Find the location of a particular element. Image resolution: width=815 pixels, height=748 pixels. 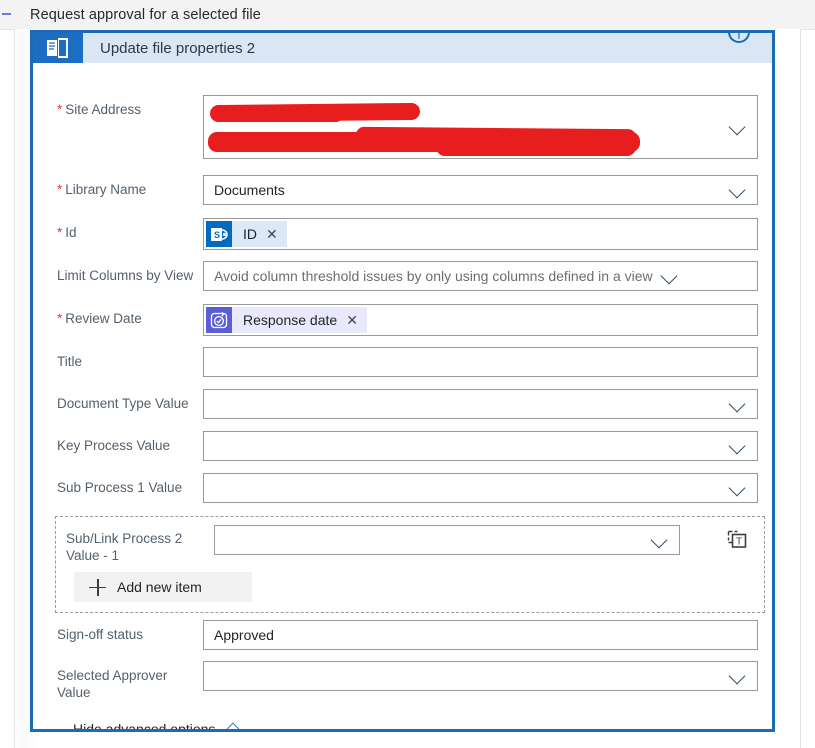

field-label-sign-off-status: Sign-off status is located at coordinates (100, 634).